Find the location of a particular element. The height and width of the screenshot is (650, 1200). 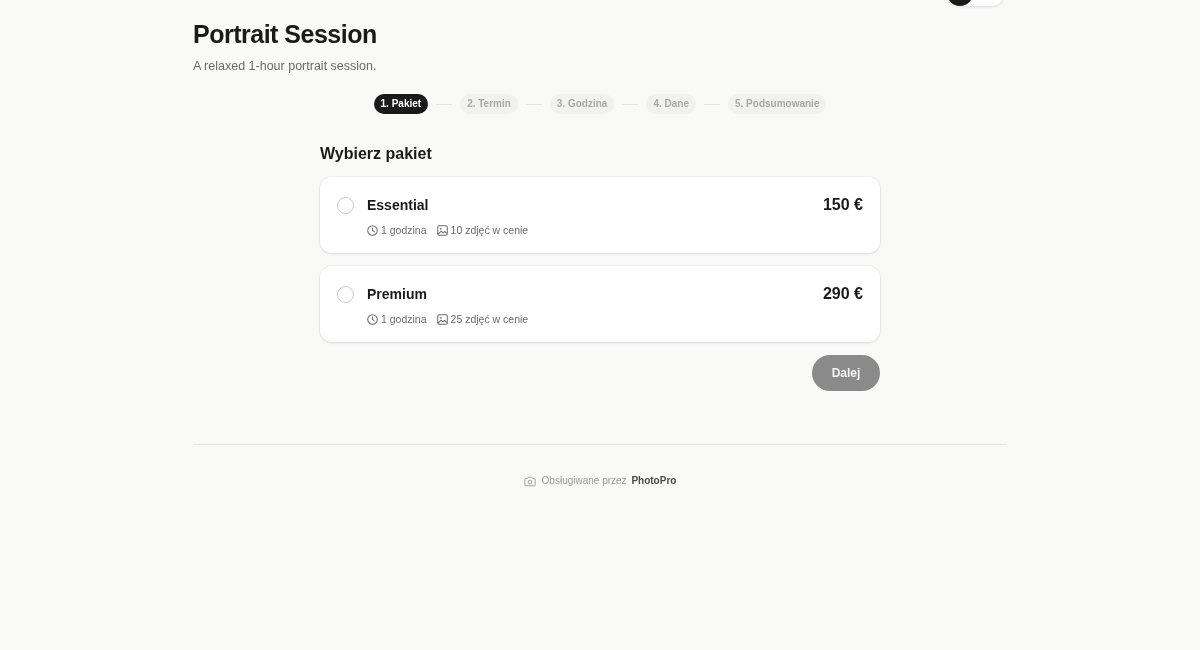

step-tab: 2. Termin is located at coordinates (489, 104).